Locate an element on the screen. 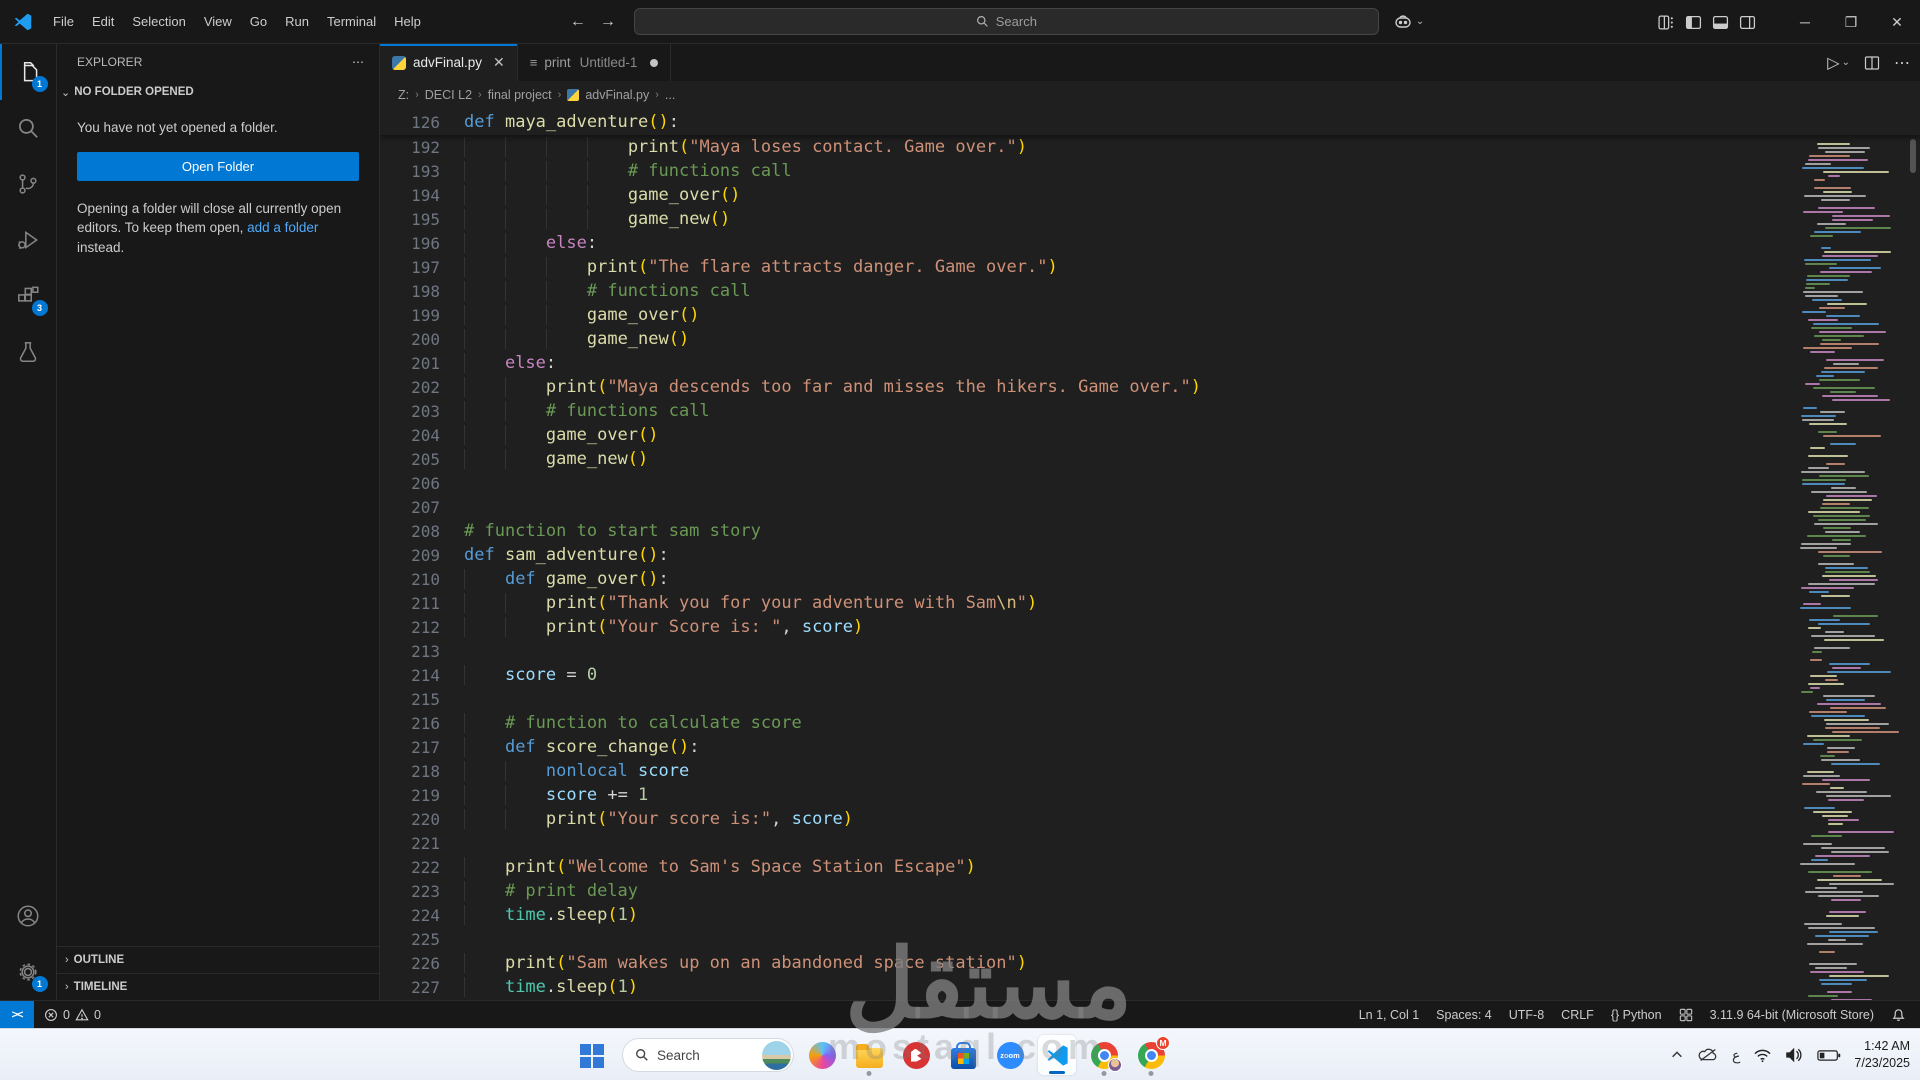  tab-print: ≡ print Untitled-1 is located at coordinates (595, 62).